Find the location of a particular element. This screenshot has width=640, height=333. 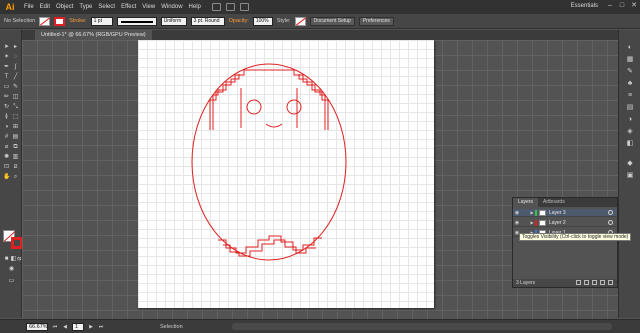

tab-artboards: Artboards is located at coordinates (554, 202).